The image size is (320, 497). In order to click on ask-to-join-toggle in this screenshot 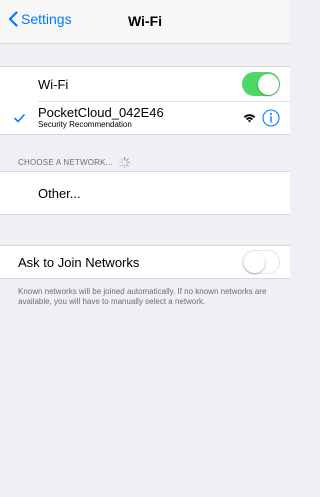, I will do `click(261, 262)`.